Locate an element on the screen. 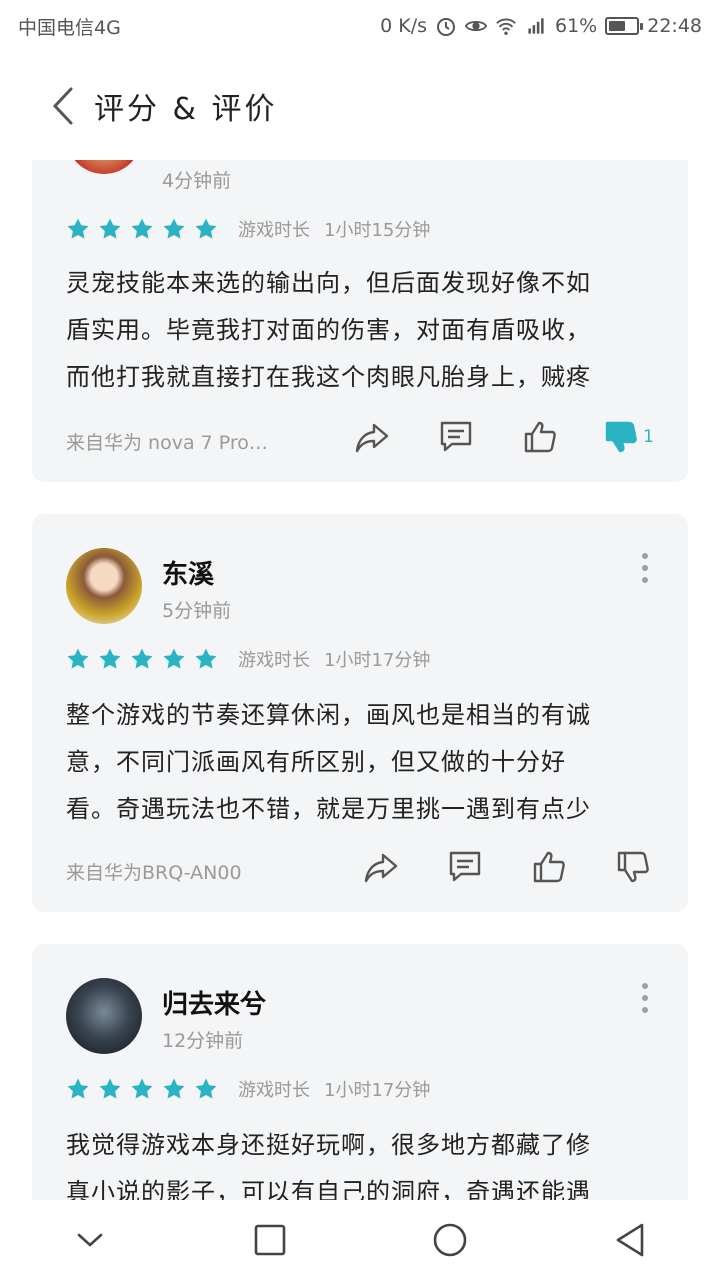  review-time: 12分钟前 is located at coordinates (203, 1041).